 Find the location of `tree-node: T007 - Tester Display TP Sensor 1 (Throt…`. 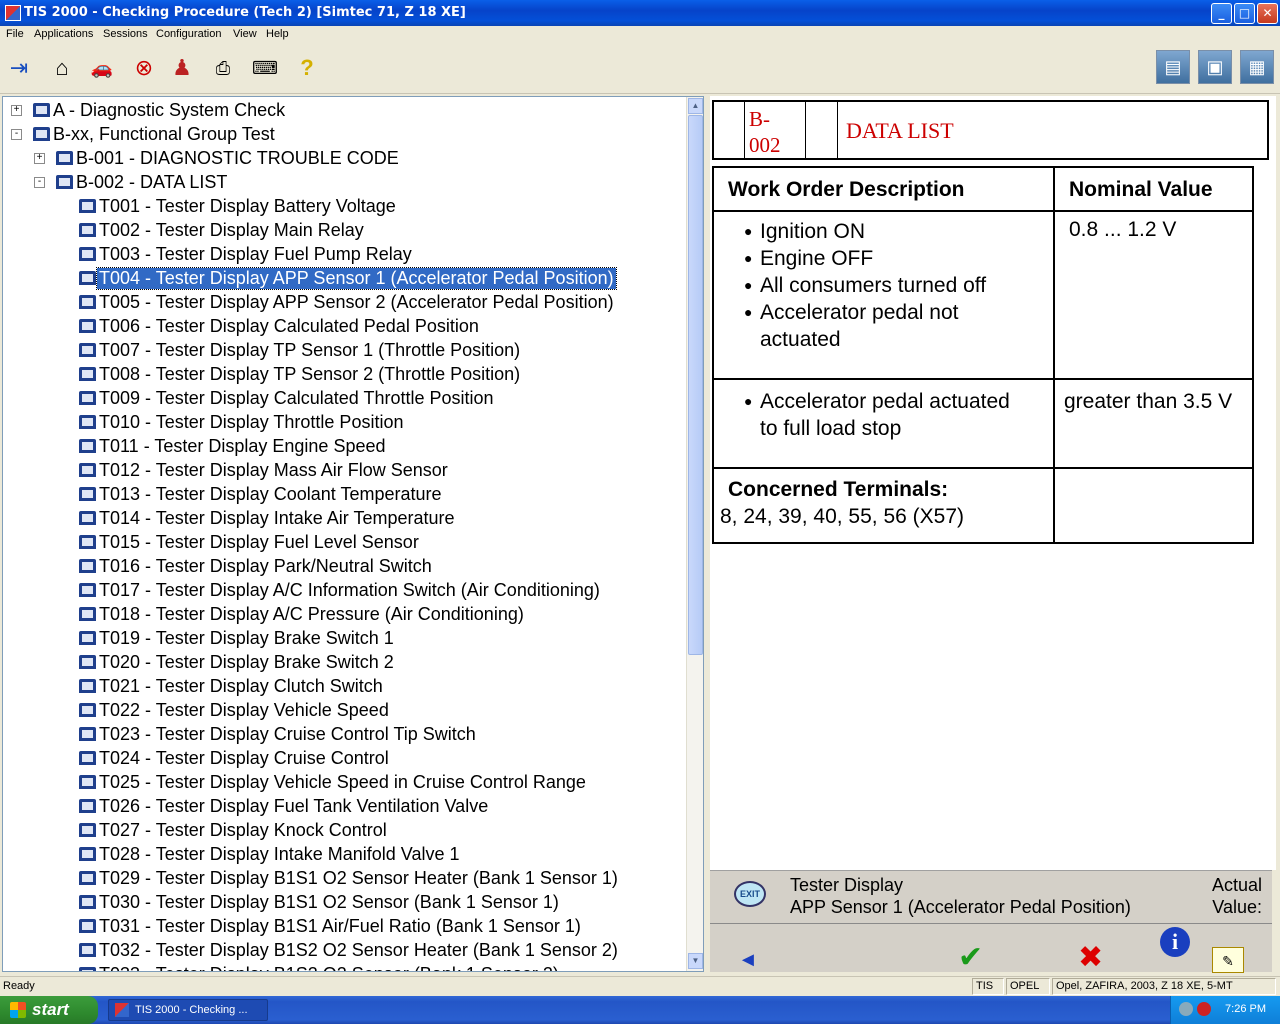

tree-node: T007 - Tester Display TP Sensor 1 (Throt… is located at coordinates (345, 351).